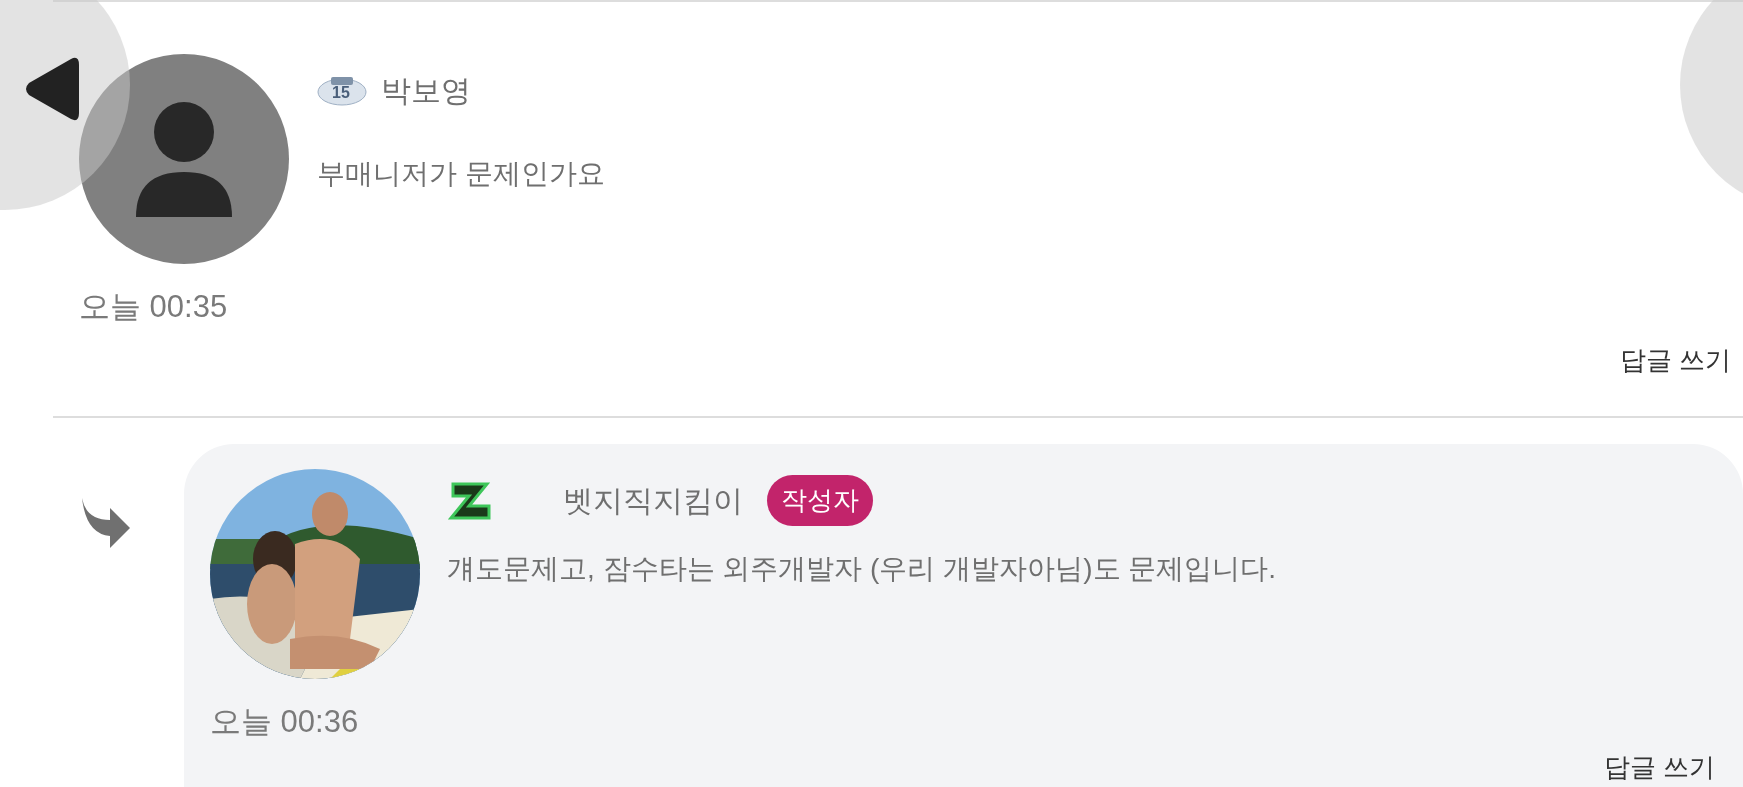  Describe the element at coordinates (285, 722) in the screenshot. I see `timestamp: 오늘 00:36` at that location.